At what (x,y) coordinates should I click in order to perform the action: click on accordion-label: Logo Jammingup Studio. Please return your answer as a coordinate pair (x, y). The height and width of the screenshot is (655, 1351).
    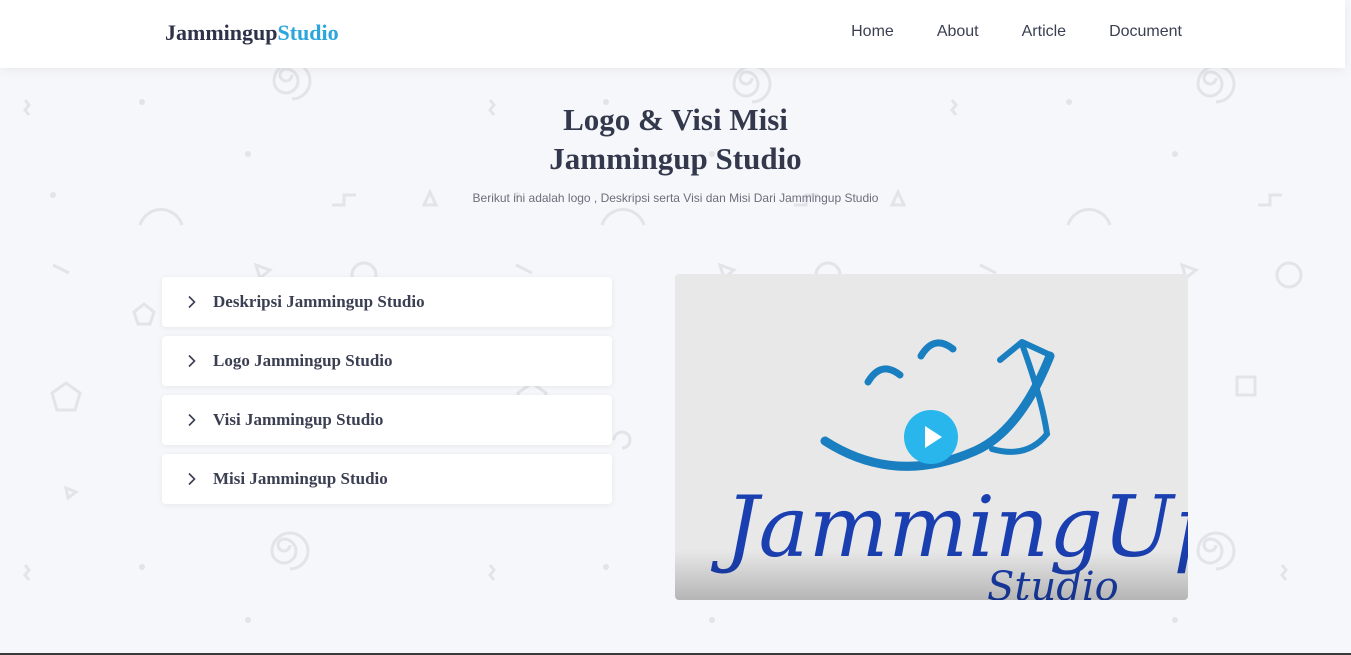
    Looking at the image, I should click on (303, 360).